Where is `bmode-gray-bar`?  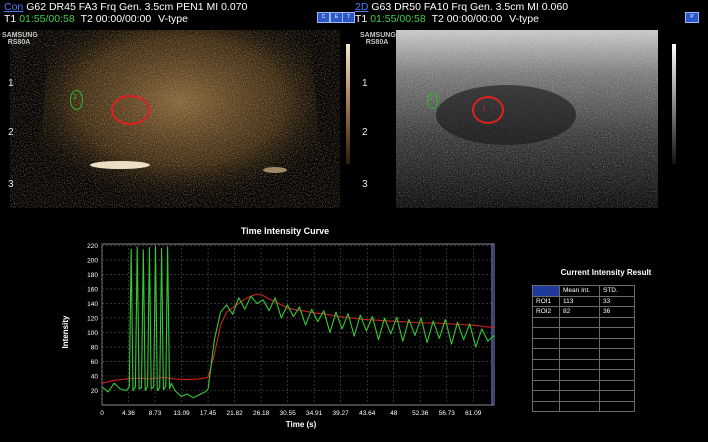 bmode-gray-bar is located at coordinates (674, 104).